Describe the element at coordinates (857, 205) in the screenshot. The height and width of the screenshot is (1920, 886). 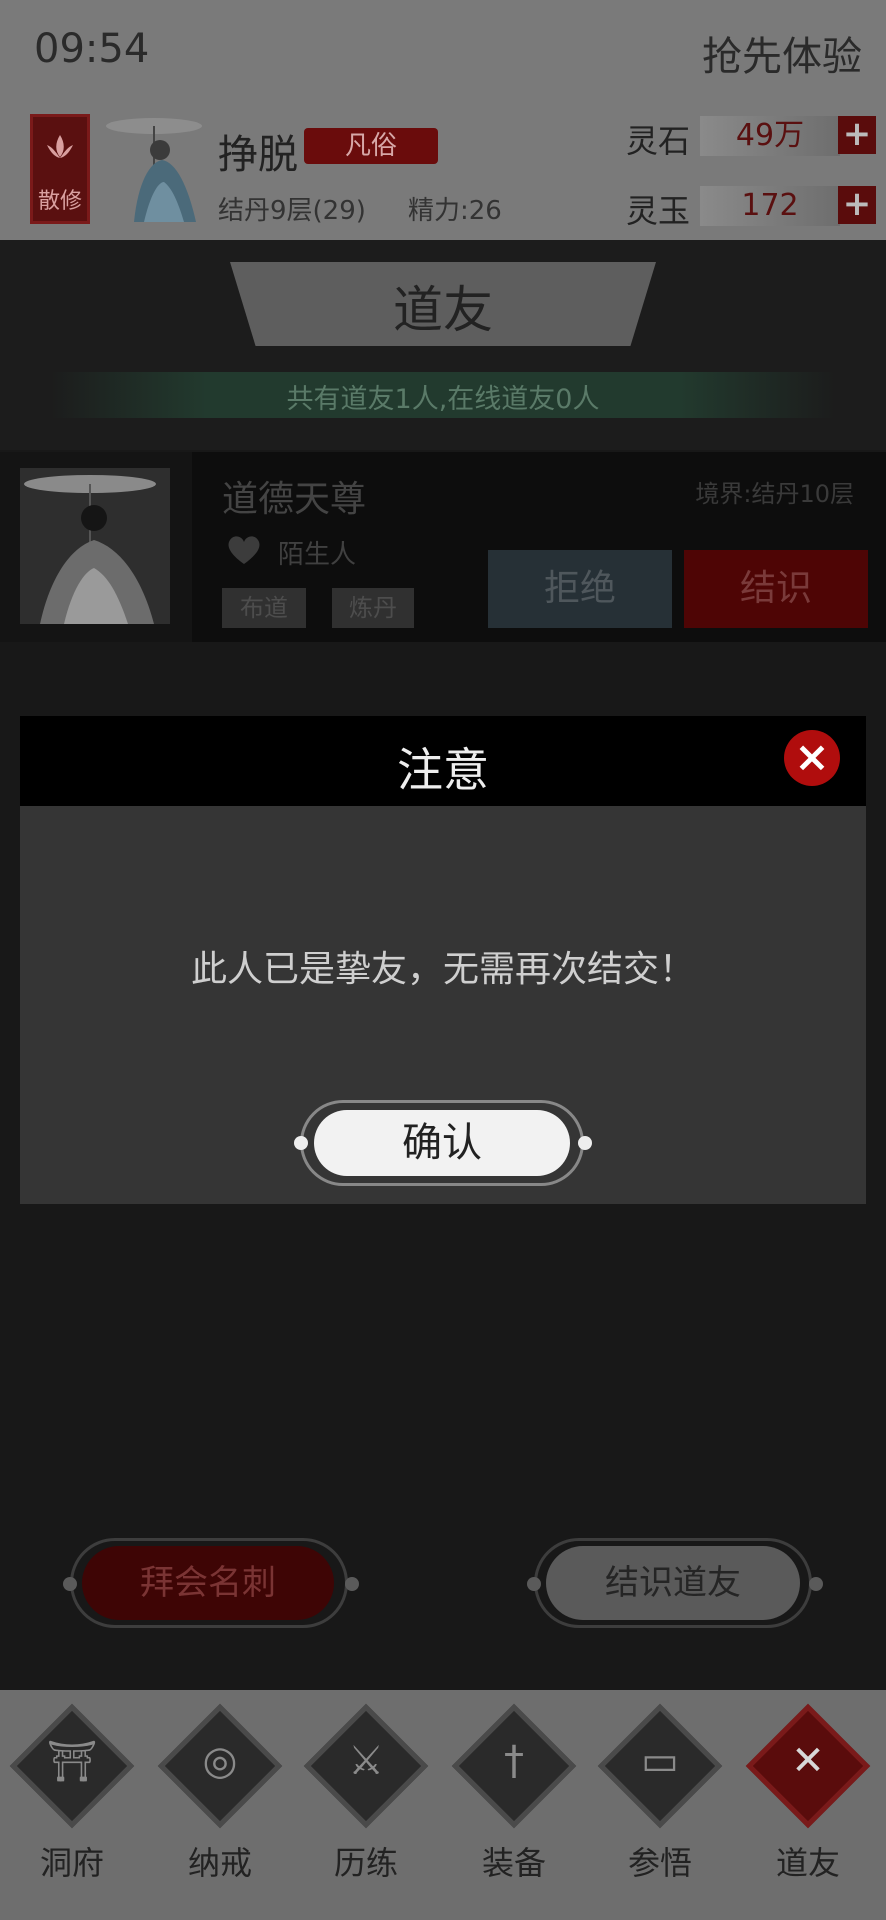
I see `add-spirit-jade-button: +` at that location.